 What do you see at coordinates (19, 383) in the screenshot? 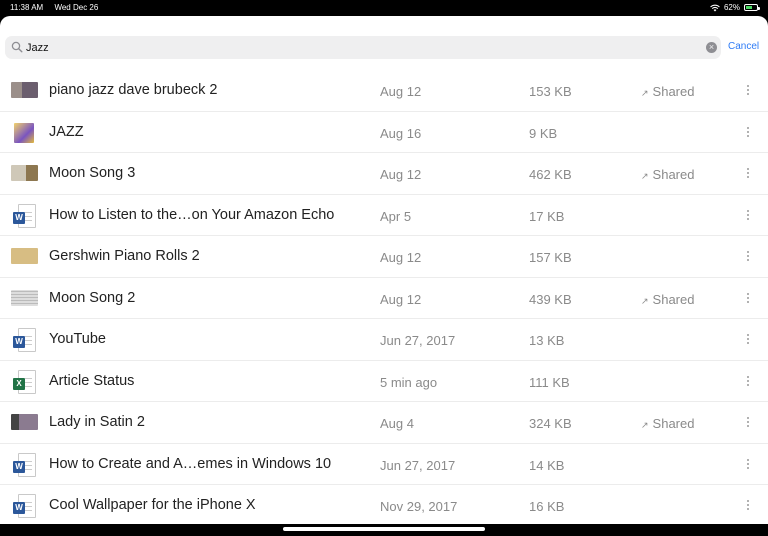
I see `file-type-badge: X` at bounding box center [19, 383].